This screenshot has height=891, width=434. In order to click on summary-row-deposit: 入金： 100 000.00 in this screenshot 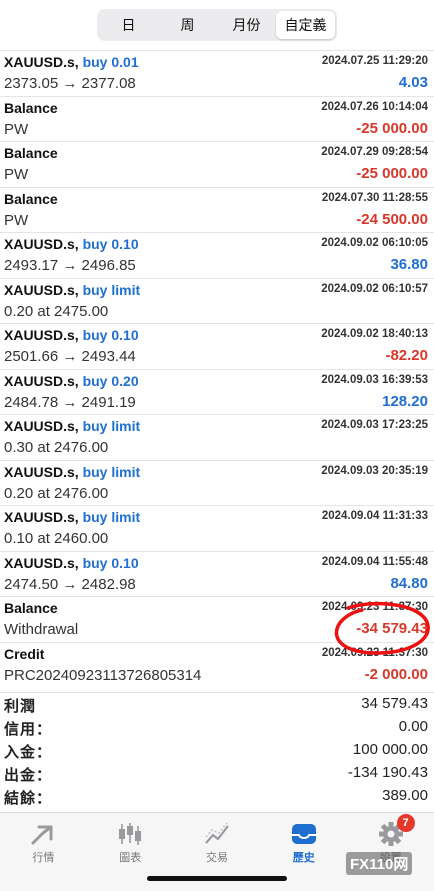, I will do `click(217, 750)`.